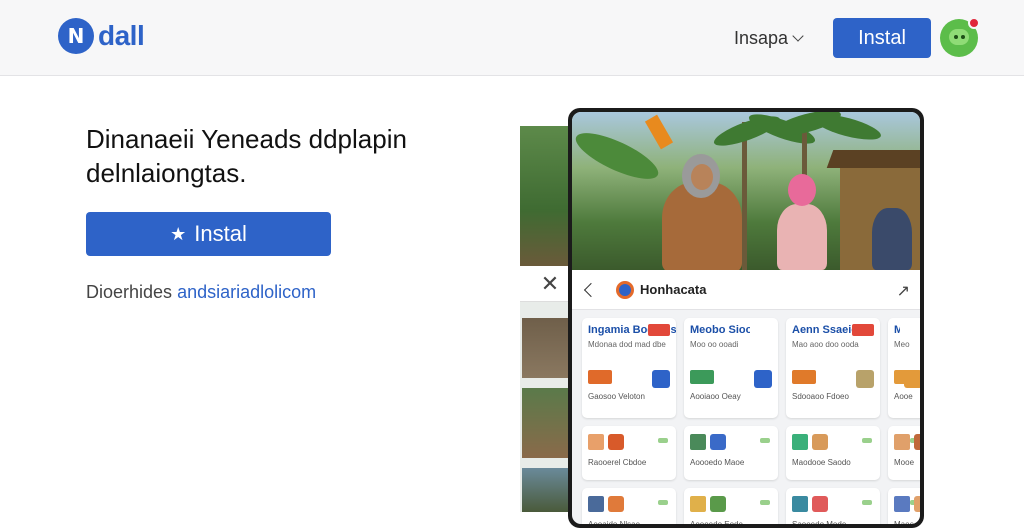  Describe the element at coordinates (819, 522) in the screenshot. I see `card-footer: Saooedo Mode` at that location.